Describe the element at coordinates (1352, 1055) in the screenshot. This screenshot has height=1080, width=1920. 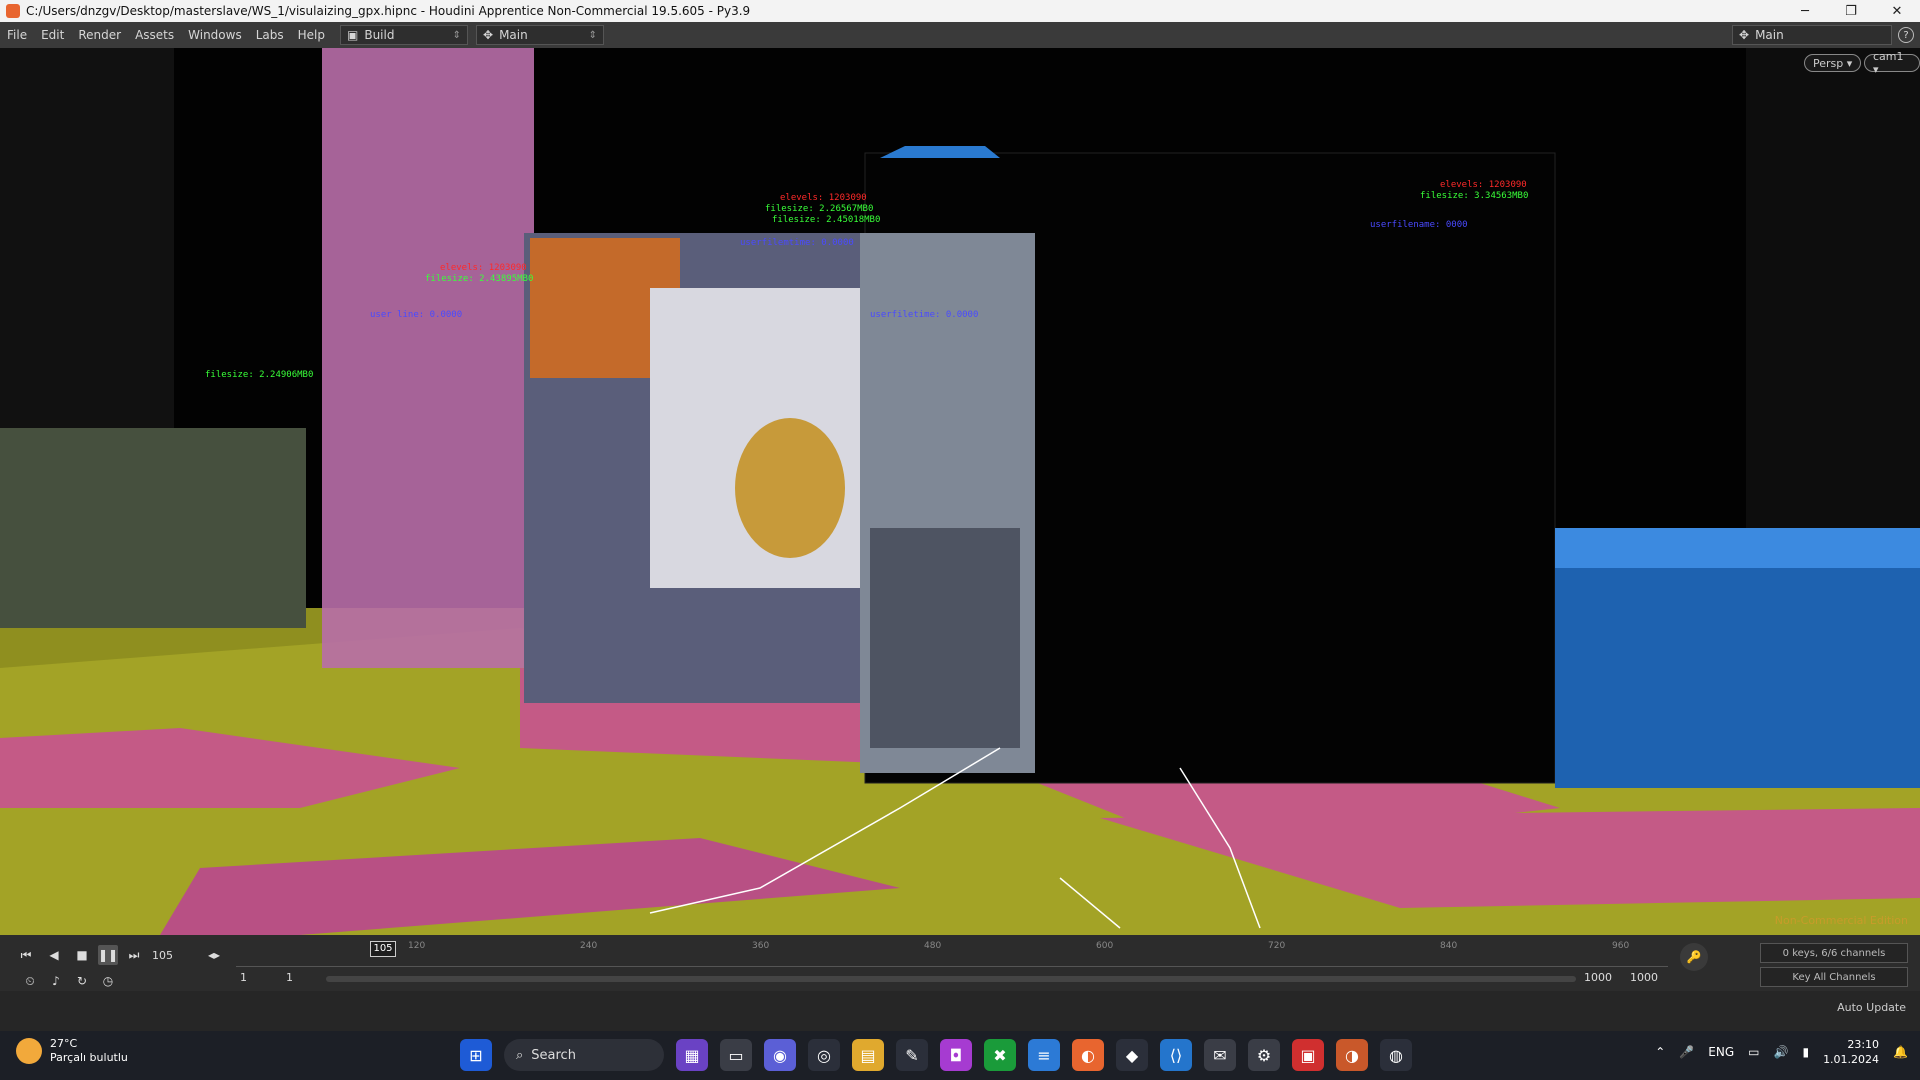
I see `houdini-active-icon: ◑` at that location.